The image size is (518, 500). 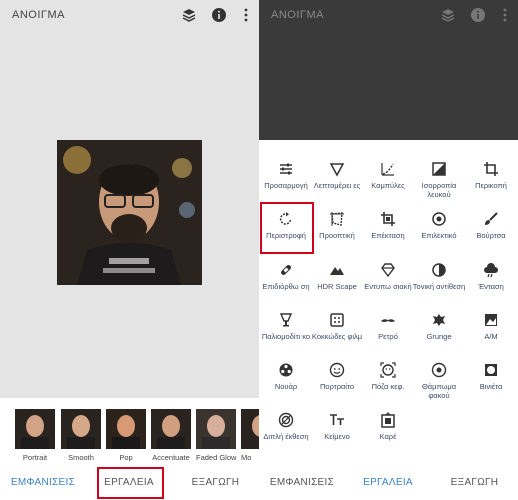 I want to click on look-smooth: Smooth, so click(x=81, y=436).